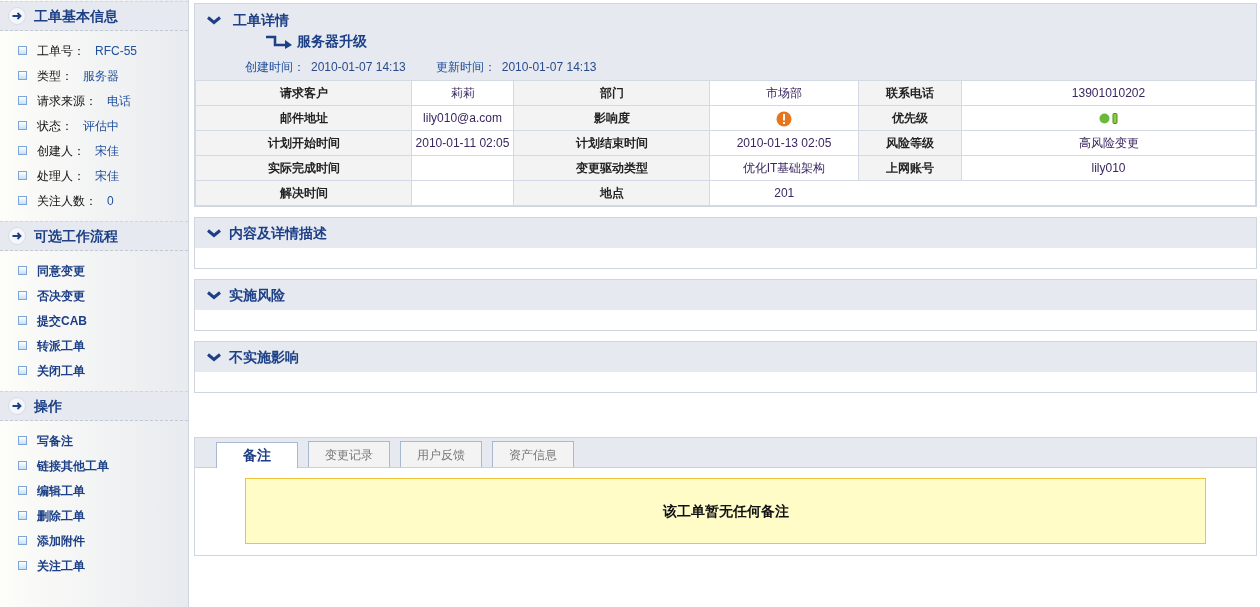 The height and width of the screenshot is (607, 1260). What do you see at coordinates (611, 193) in the screenshot?
I see `field-label: 地点` at bounding box center [611, 193].